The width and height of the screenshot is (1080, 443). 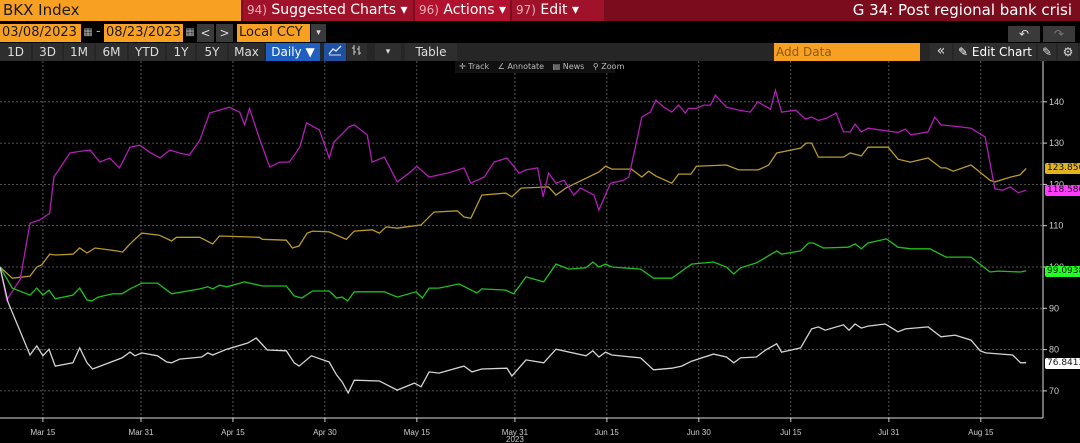 I want to click on news-tool: ▤ News, so click(x=569, y=66).